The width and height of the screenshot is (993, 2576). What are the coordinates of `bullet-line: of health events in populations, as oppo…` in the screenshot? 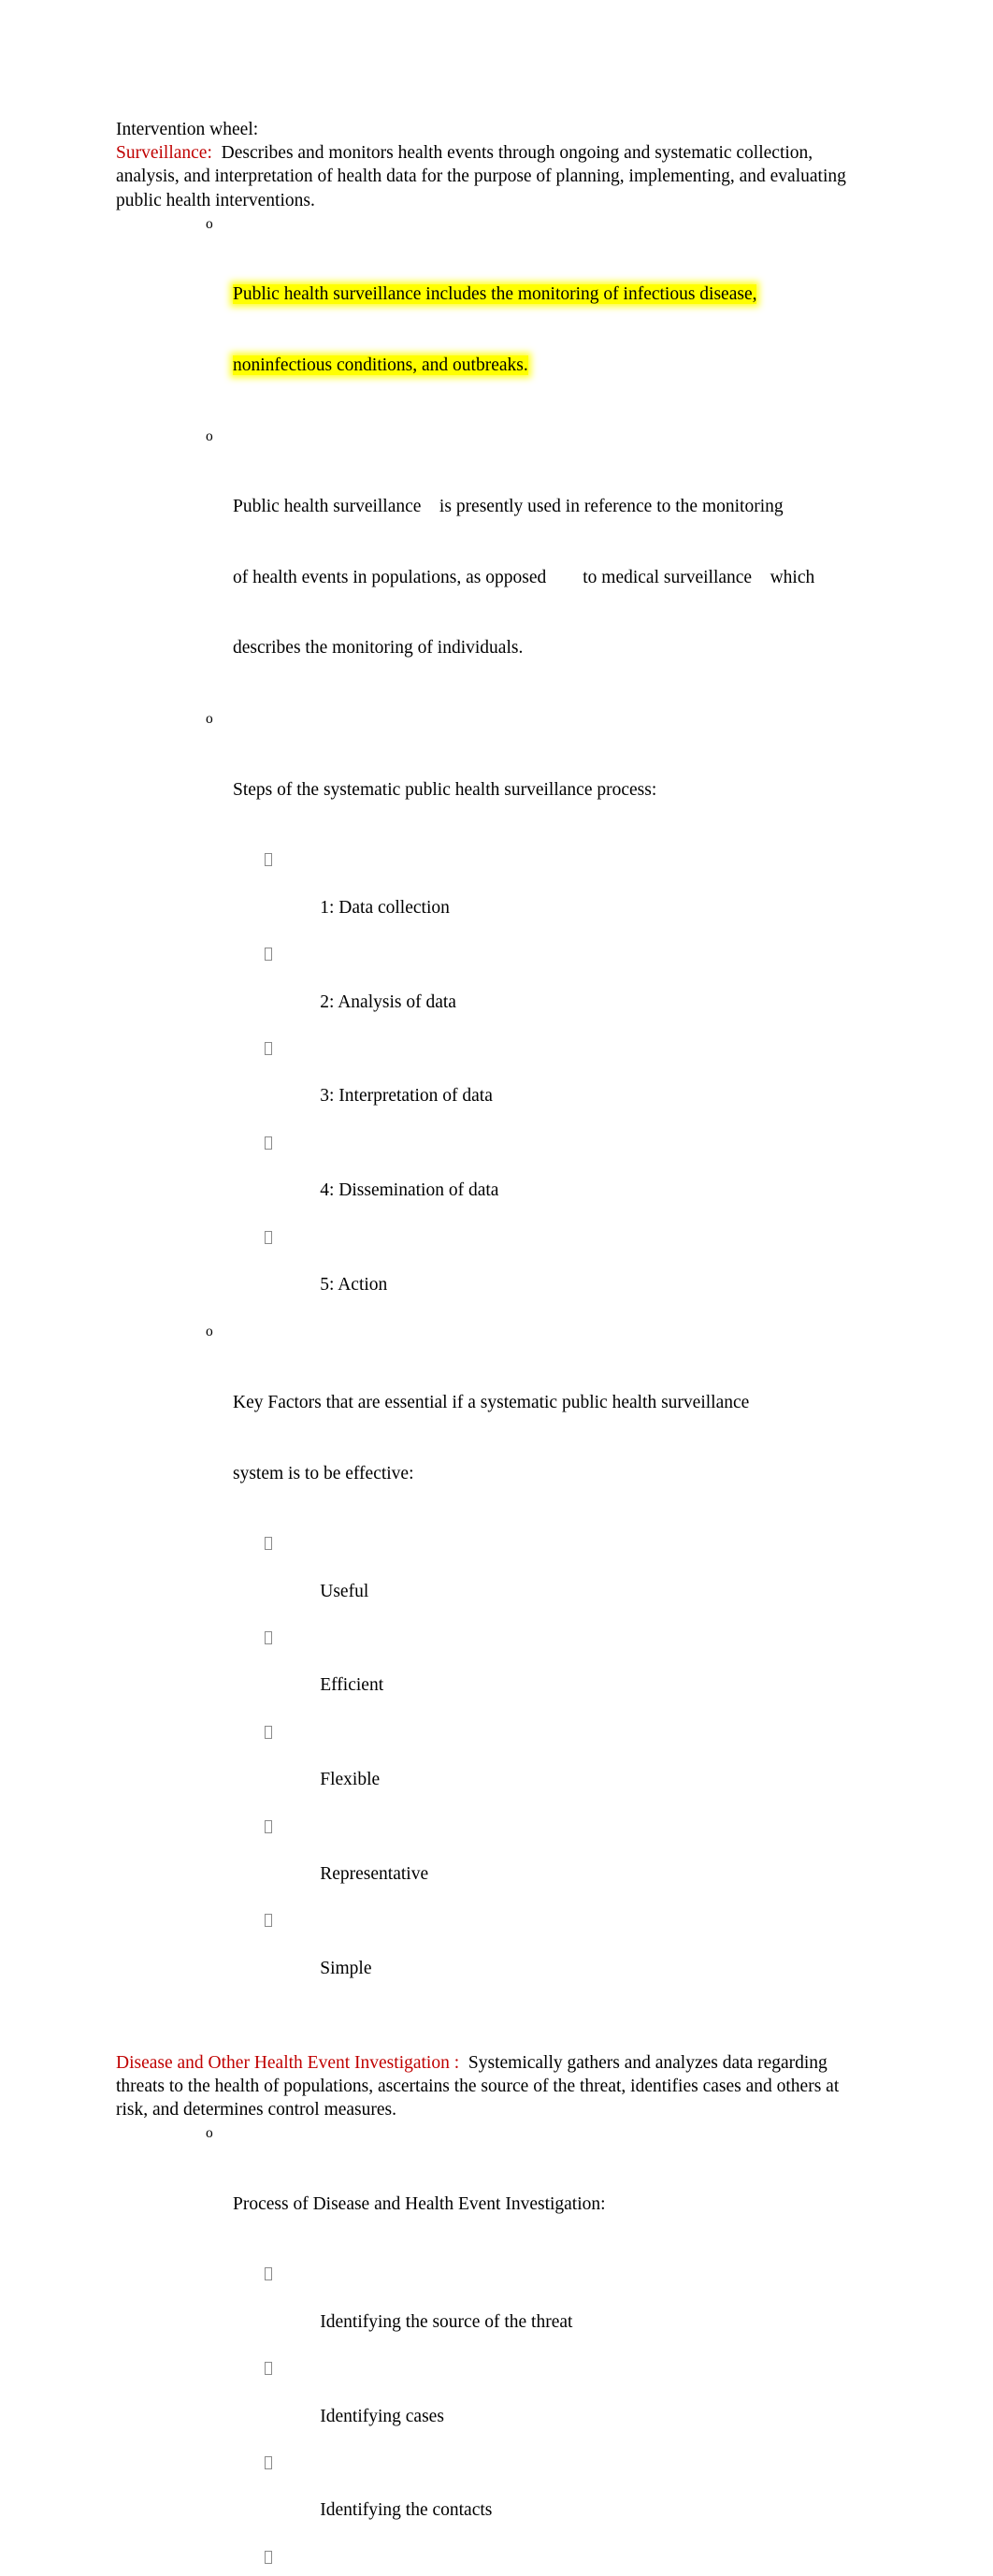 It's located at (524, 577).